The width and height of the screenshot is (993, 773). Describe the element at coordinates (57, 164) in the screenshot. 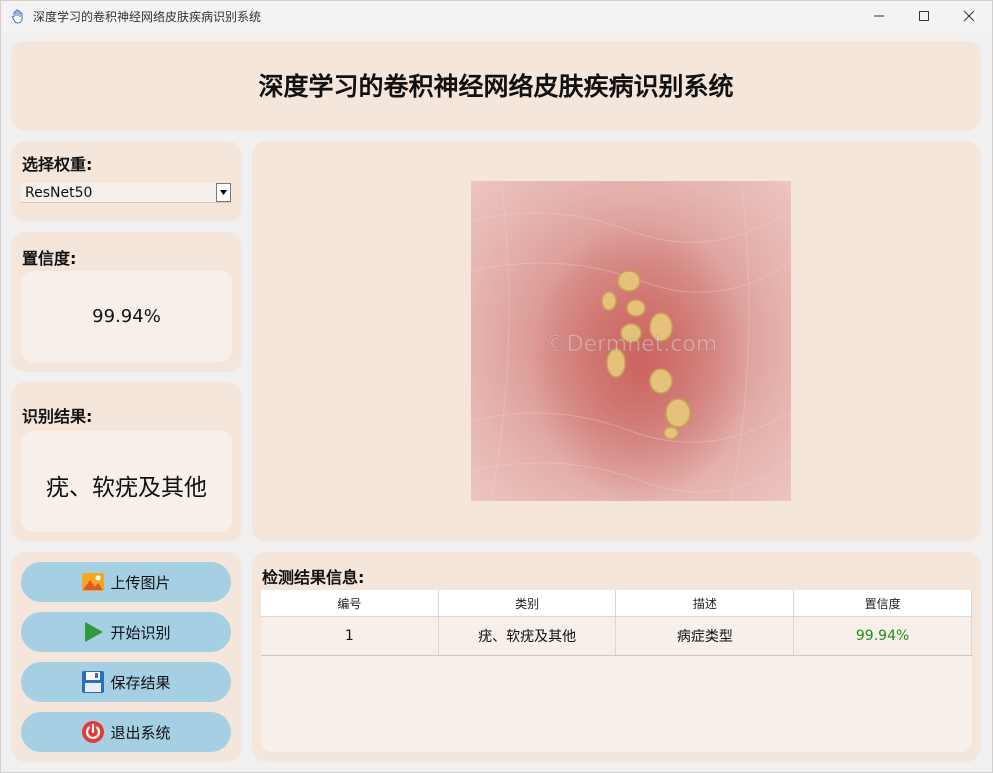

I see `weights-label: 选择权重:` at that location.